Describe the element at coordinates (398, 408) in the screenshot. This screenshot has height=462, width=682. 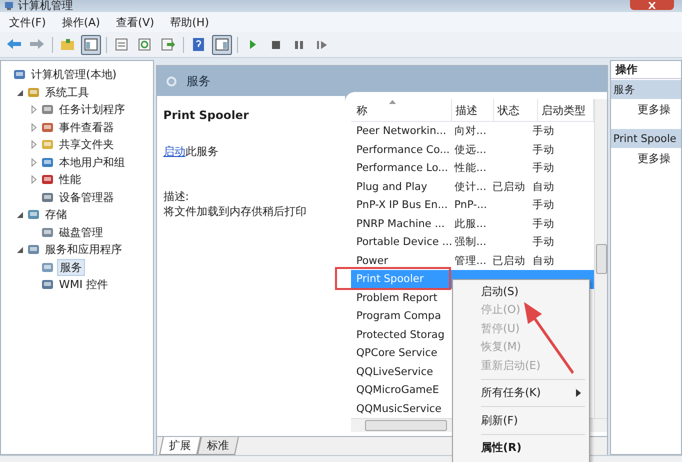
I see `service-name-cell-text: QQMusicService` at that location.